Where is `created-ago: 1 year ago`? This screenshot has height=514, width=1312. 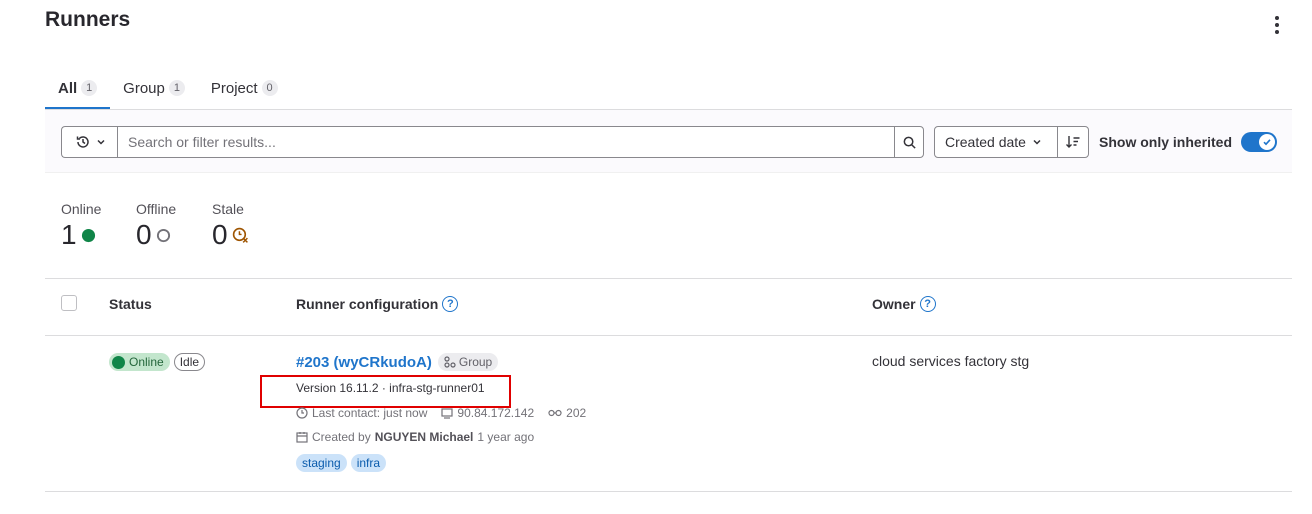 created-ago: 1 year ago is located at coordinates (506, 437).